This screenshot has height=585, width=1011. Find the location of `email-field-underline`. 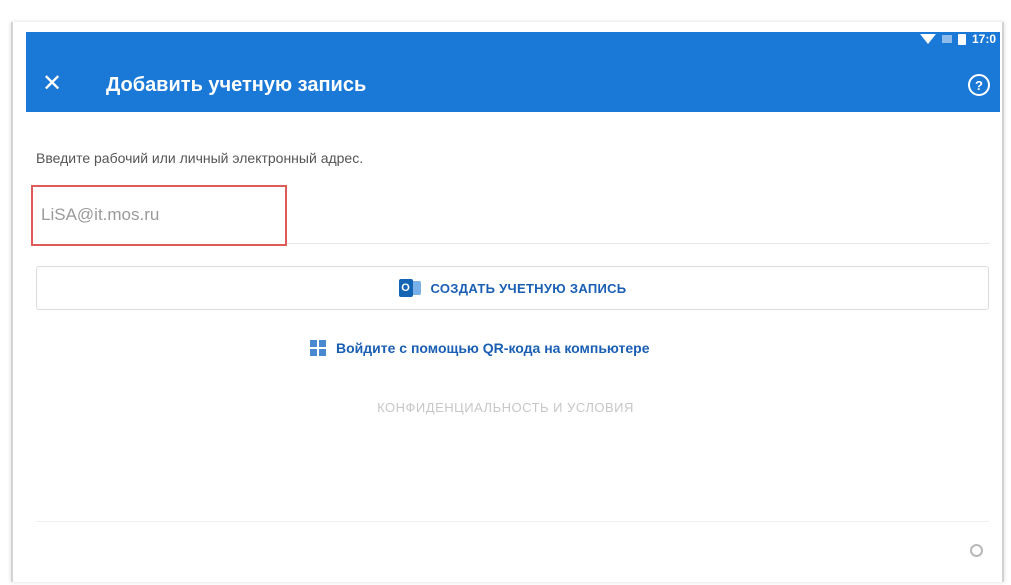

email-field-underline is located at coordinates (638, 243).